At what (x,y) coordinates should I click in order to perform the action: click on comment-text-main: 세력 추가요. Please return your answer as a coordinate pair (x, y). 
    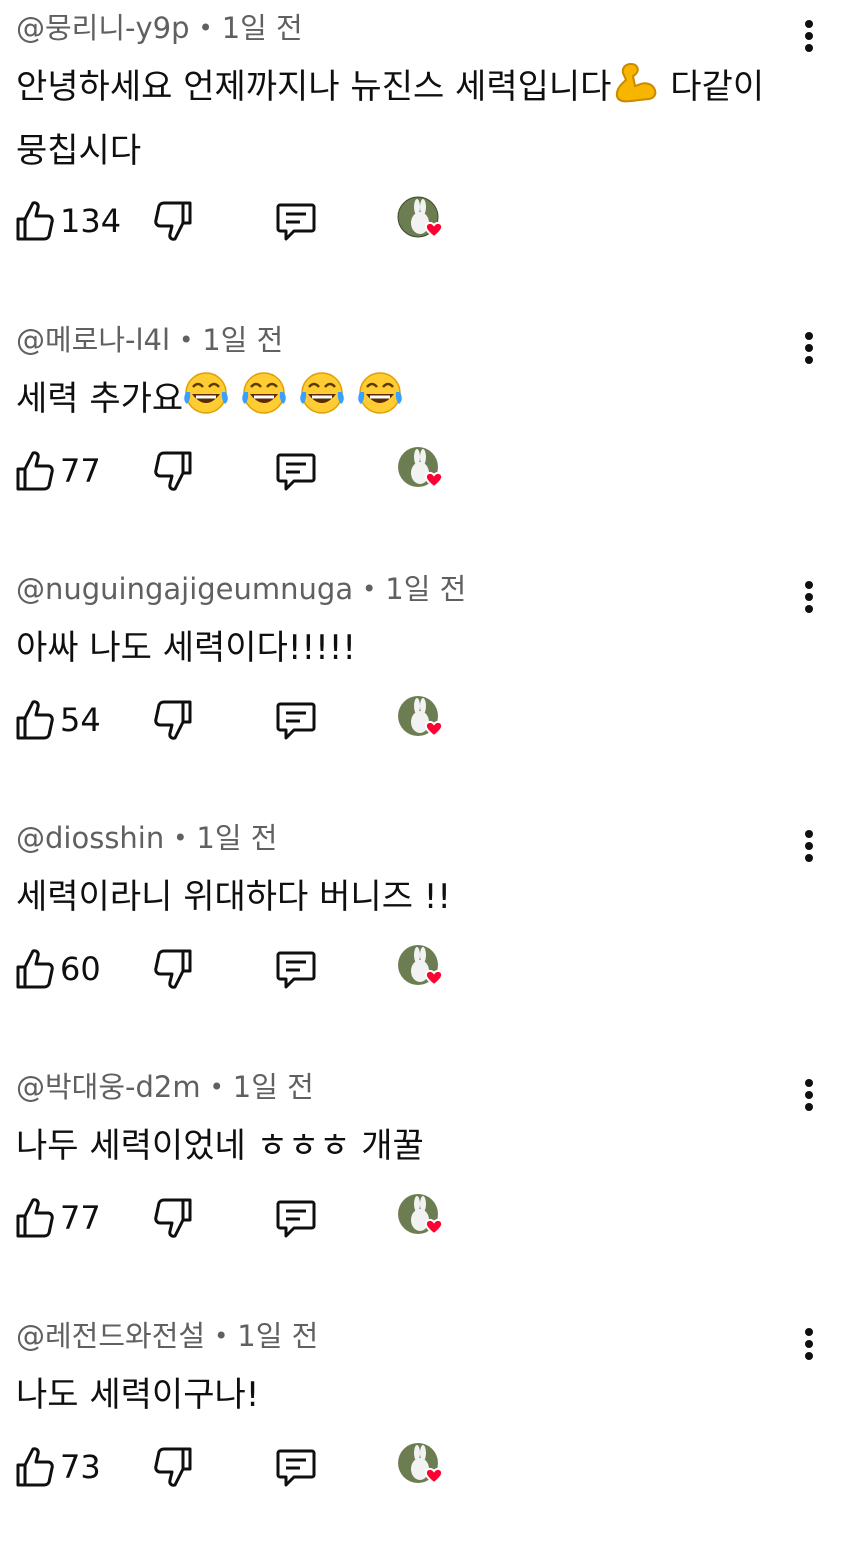
    Looking at the image, I should click on (100, 399).